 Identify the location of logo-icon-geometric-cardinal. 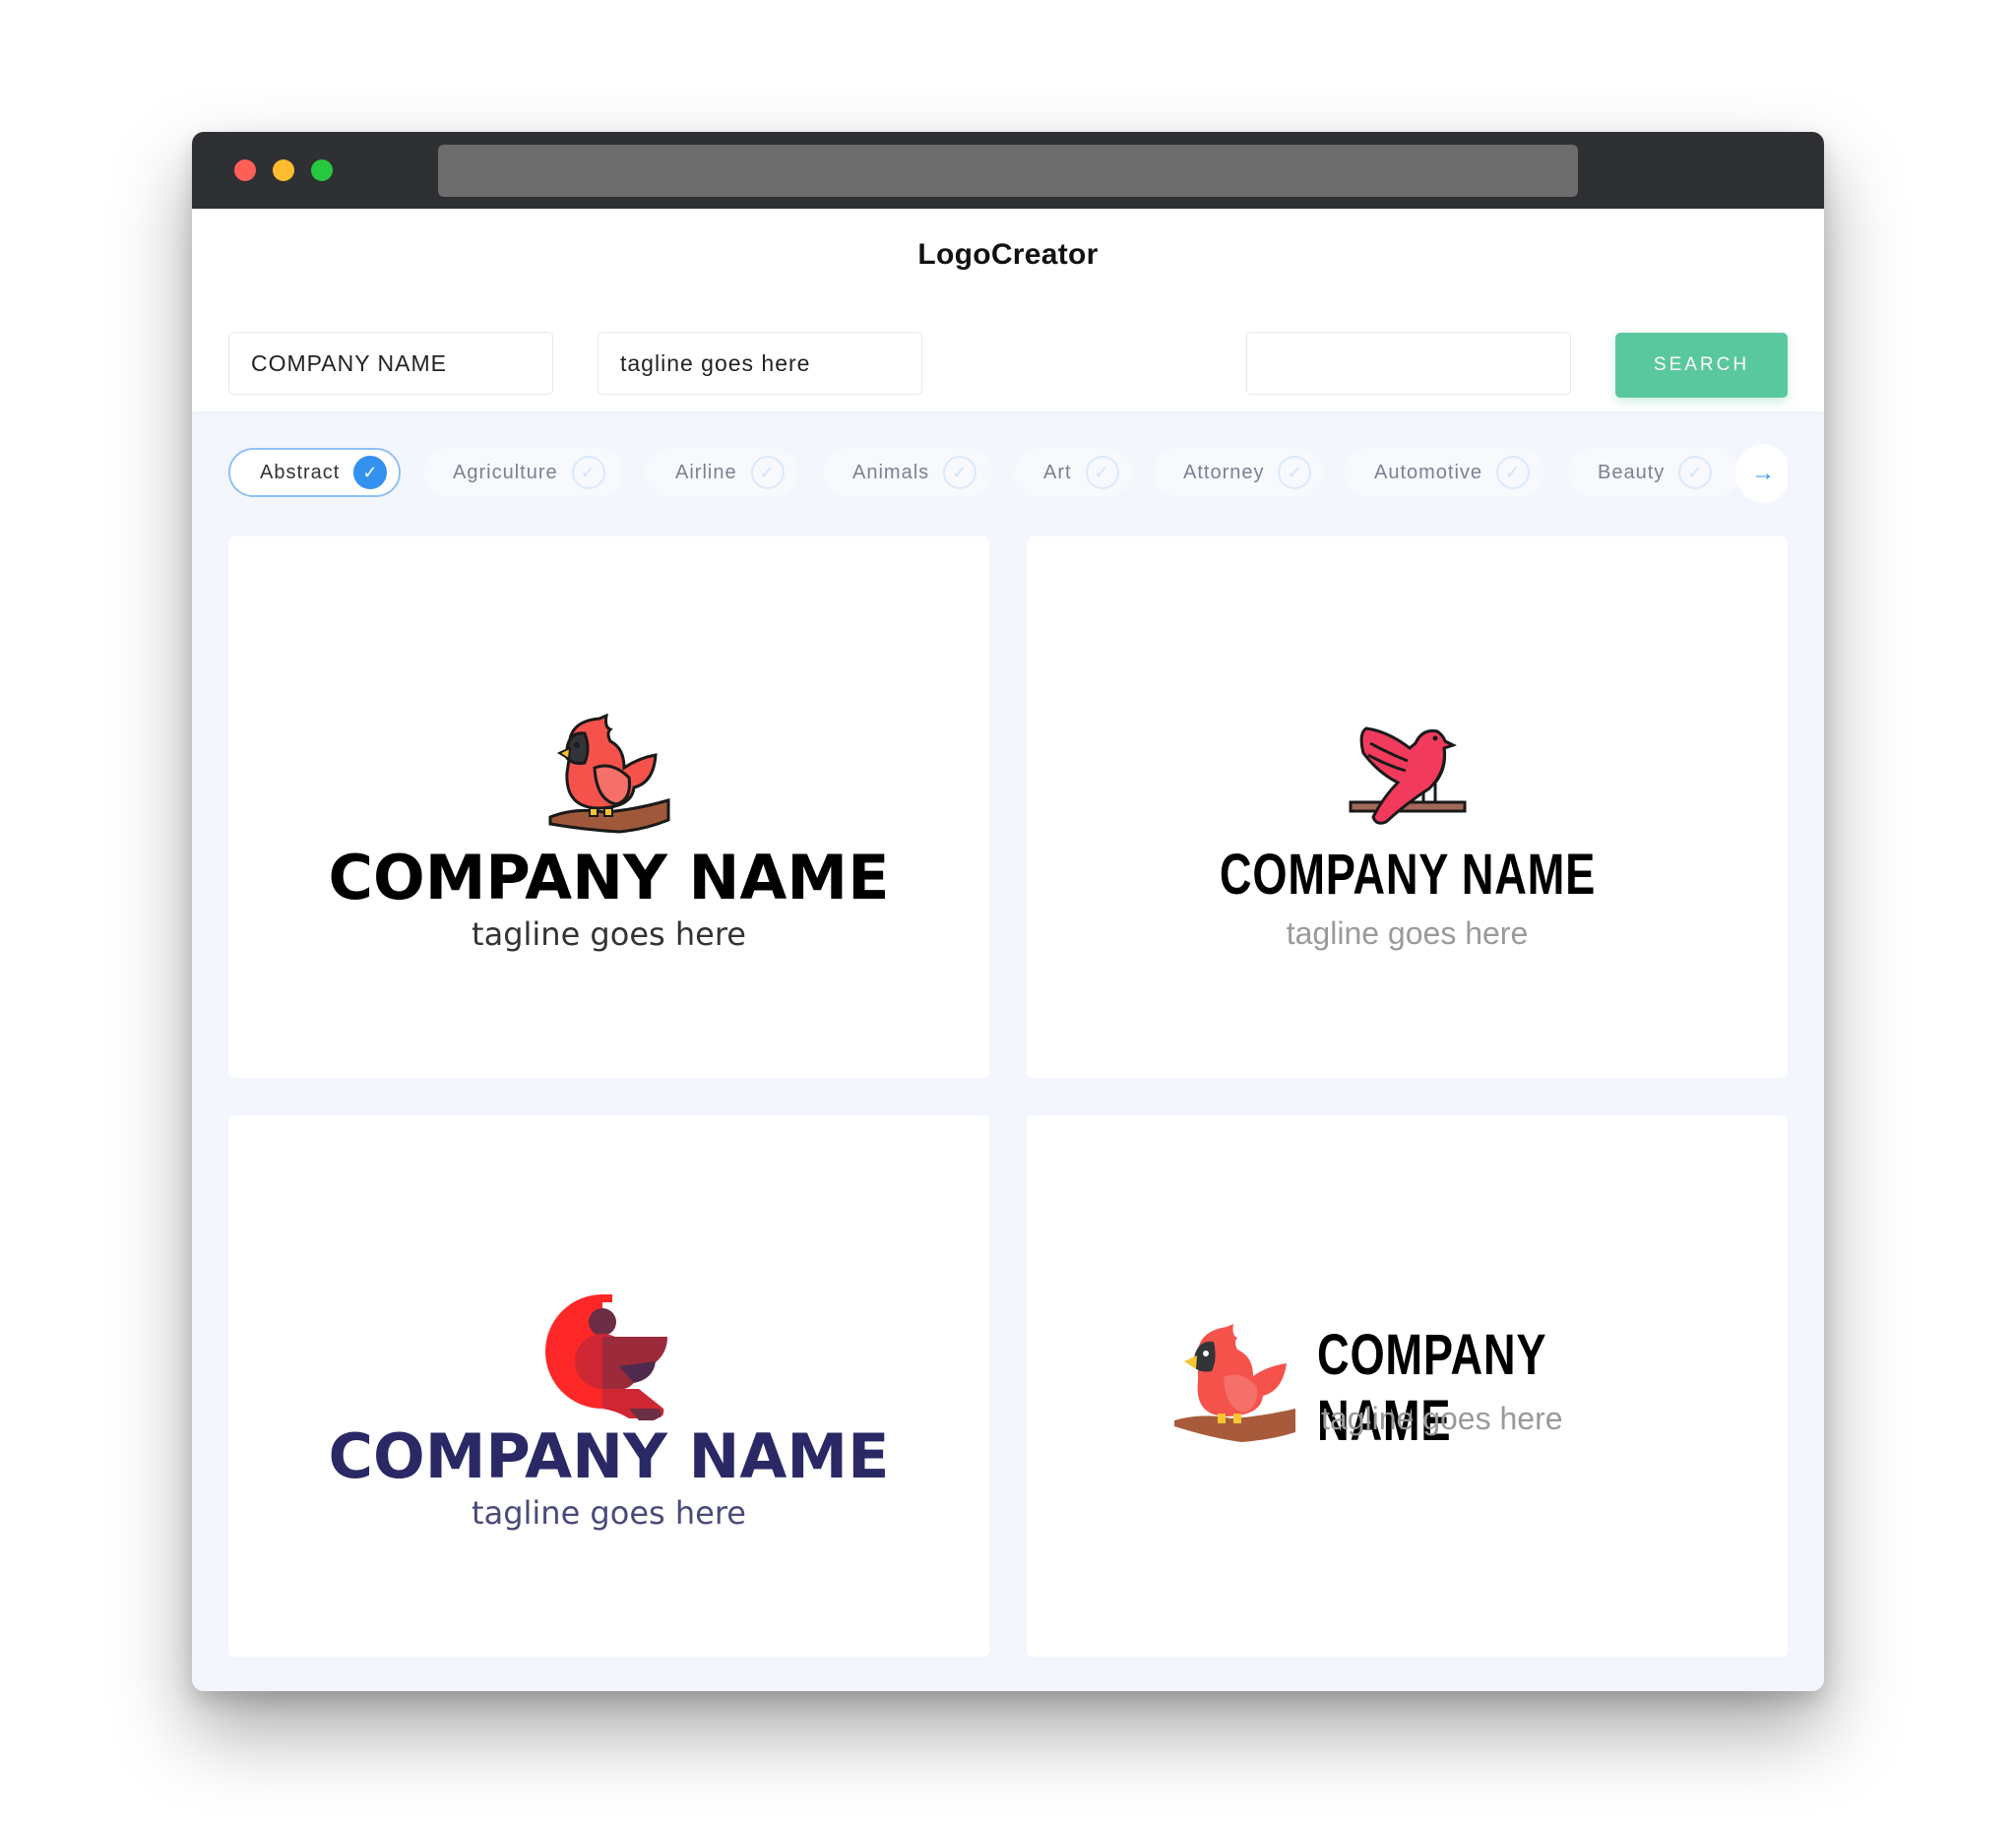
(608, 1356).